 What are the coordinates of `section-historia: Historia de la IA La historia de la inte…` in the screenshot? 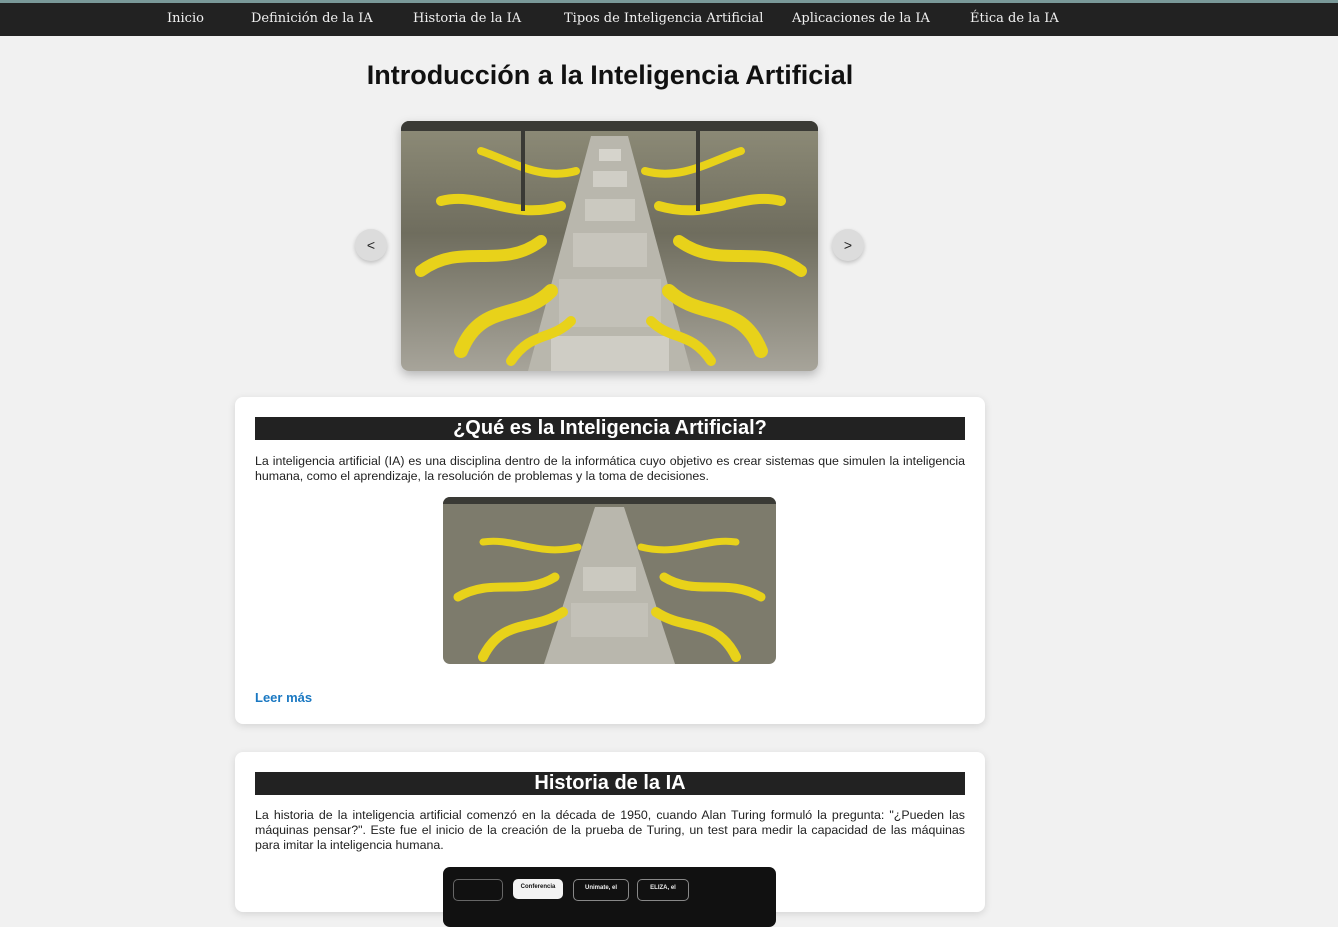 It's located at (610, 839).